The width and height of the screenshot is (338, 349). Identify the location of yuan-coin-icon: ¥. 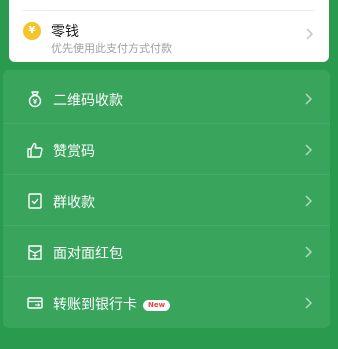
(32, 31).